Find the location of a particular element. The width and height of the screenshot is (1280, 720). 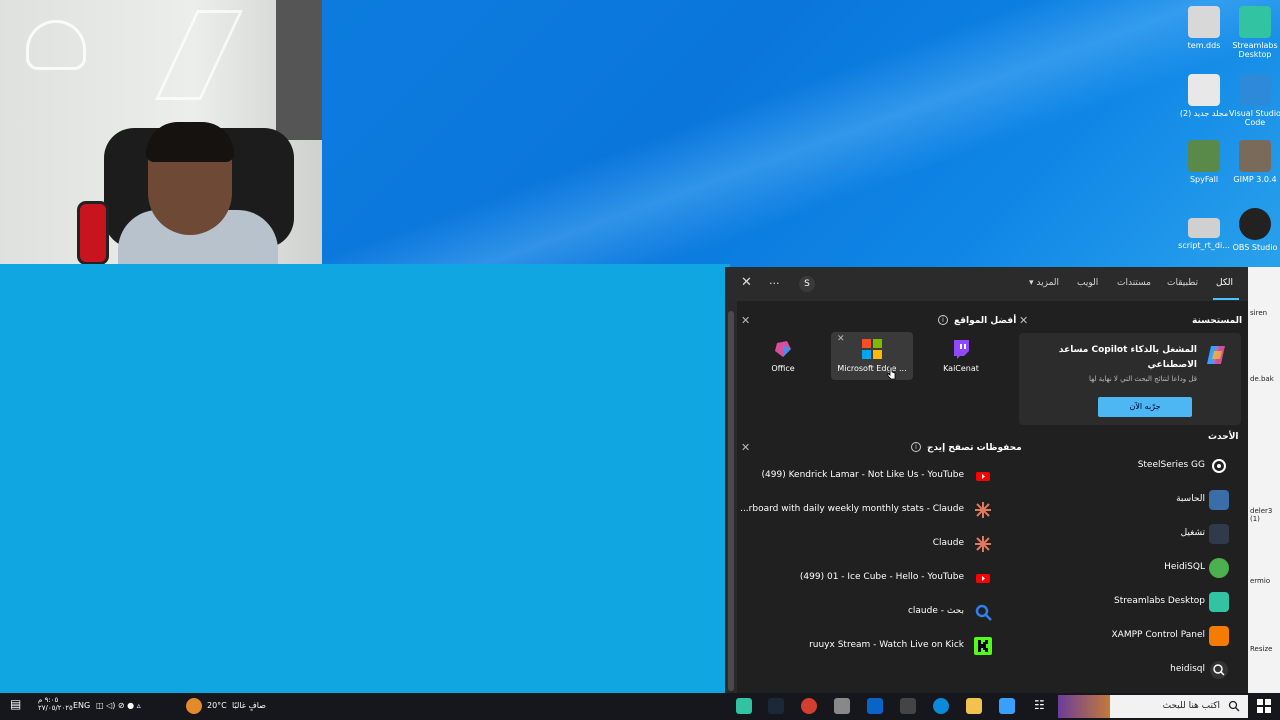

steam-taskbar-icon is located at coordinates (776, 706).